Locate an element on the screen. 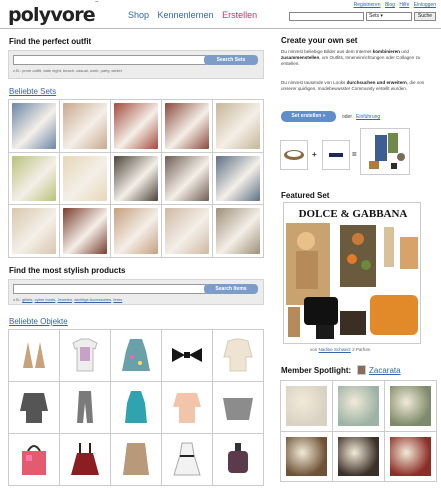 This screenshot has height=489, width=441. camel-coat-image is located at coordinates (136, 460).